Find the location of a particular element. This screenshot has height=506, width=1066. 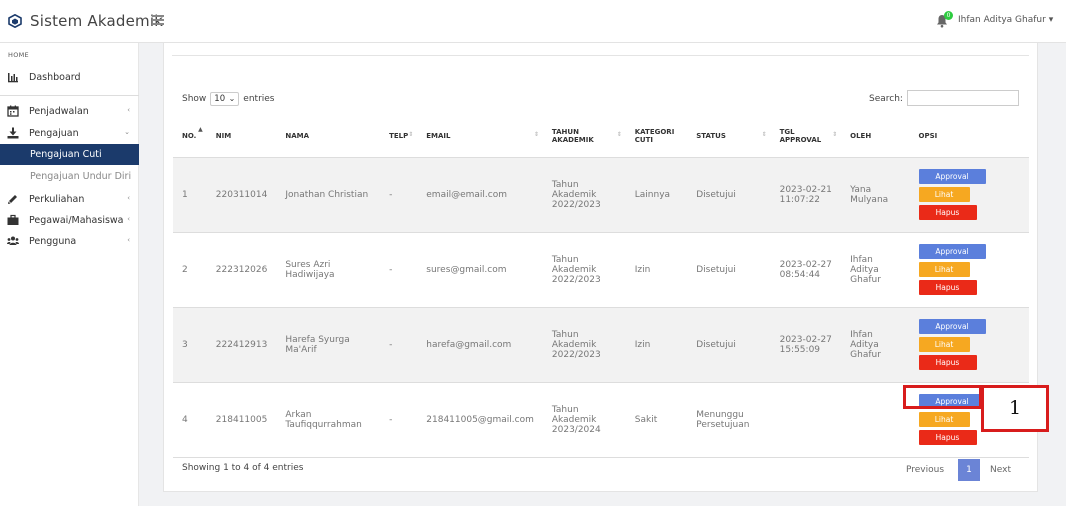

sidebar-subitem-pengajuan-cuti: Pengajuan Cuti is located at coordinates (69, 154).